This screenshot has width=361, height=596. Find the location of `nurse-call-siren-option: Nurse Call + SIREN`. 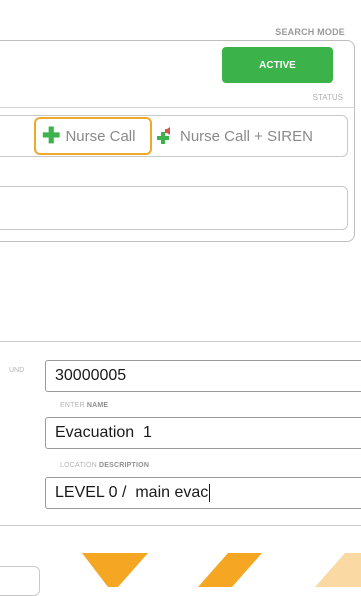

nurse-call-siren-option: Nurse Call + SIREN is located at coordinates (234, 136).